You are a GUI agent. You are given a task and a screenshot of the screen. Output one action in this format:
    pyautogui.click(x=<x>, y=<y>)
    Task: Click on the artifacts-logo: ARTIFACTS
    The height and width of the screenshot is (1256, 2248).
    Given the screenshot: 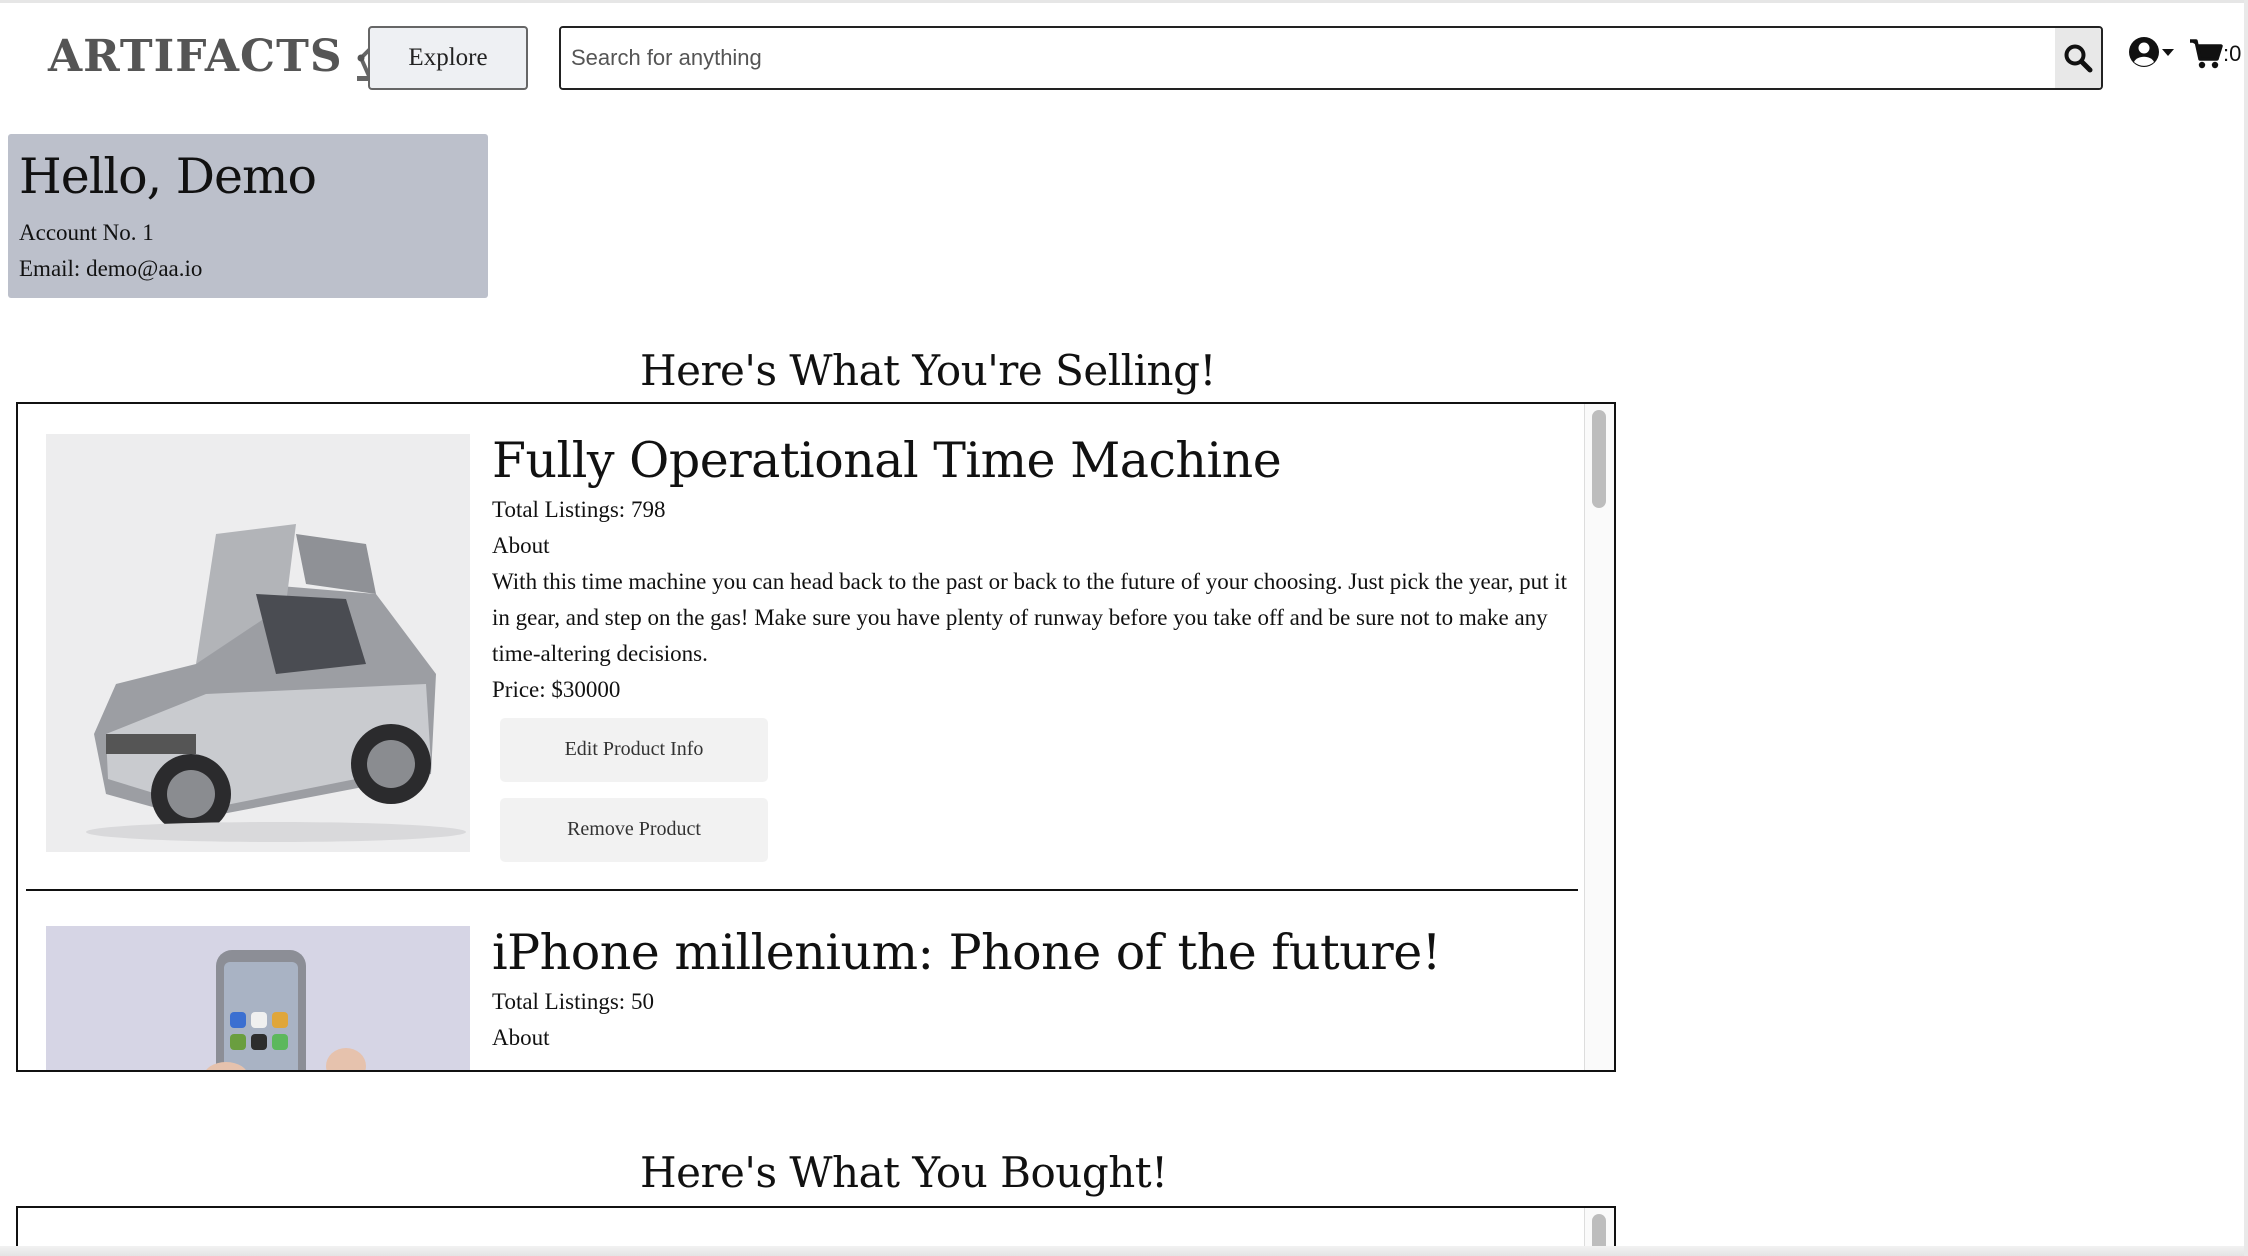 What is the action you would take?
    pyautogui.click(x=219, y=56)
    